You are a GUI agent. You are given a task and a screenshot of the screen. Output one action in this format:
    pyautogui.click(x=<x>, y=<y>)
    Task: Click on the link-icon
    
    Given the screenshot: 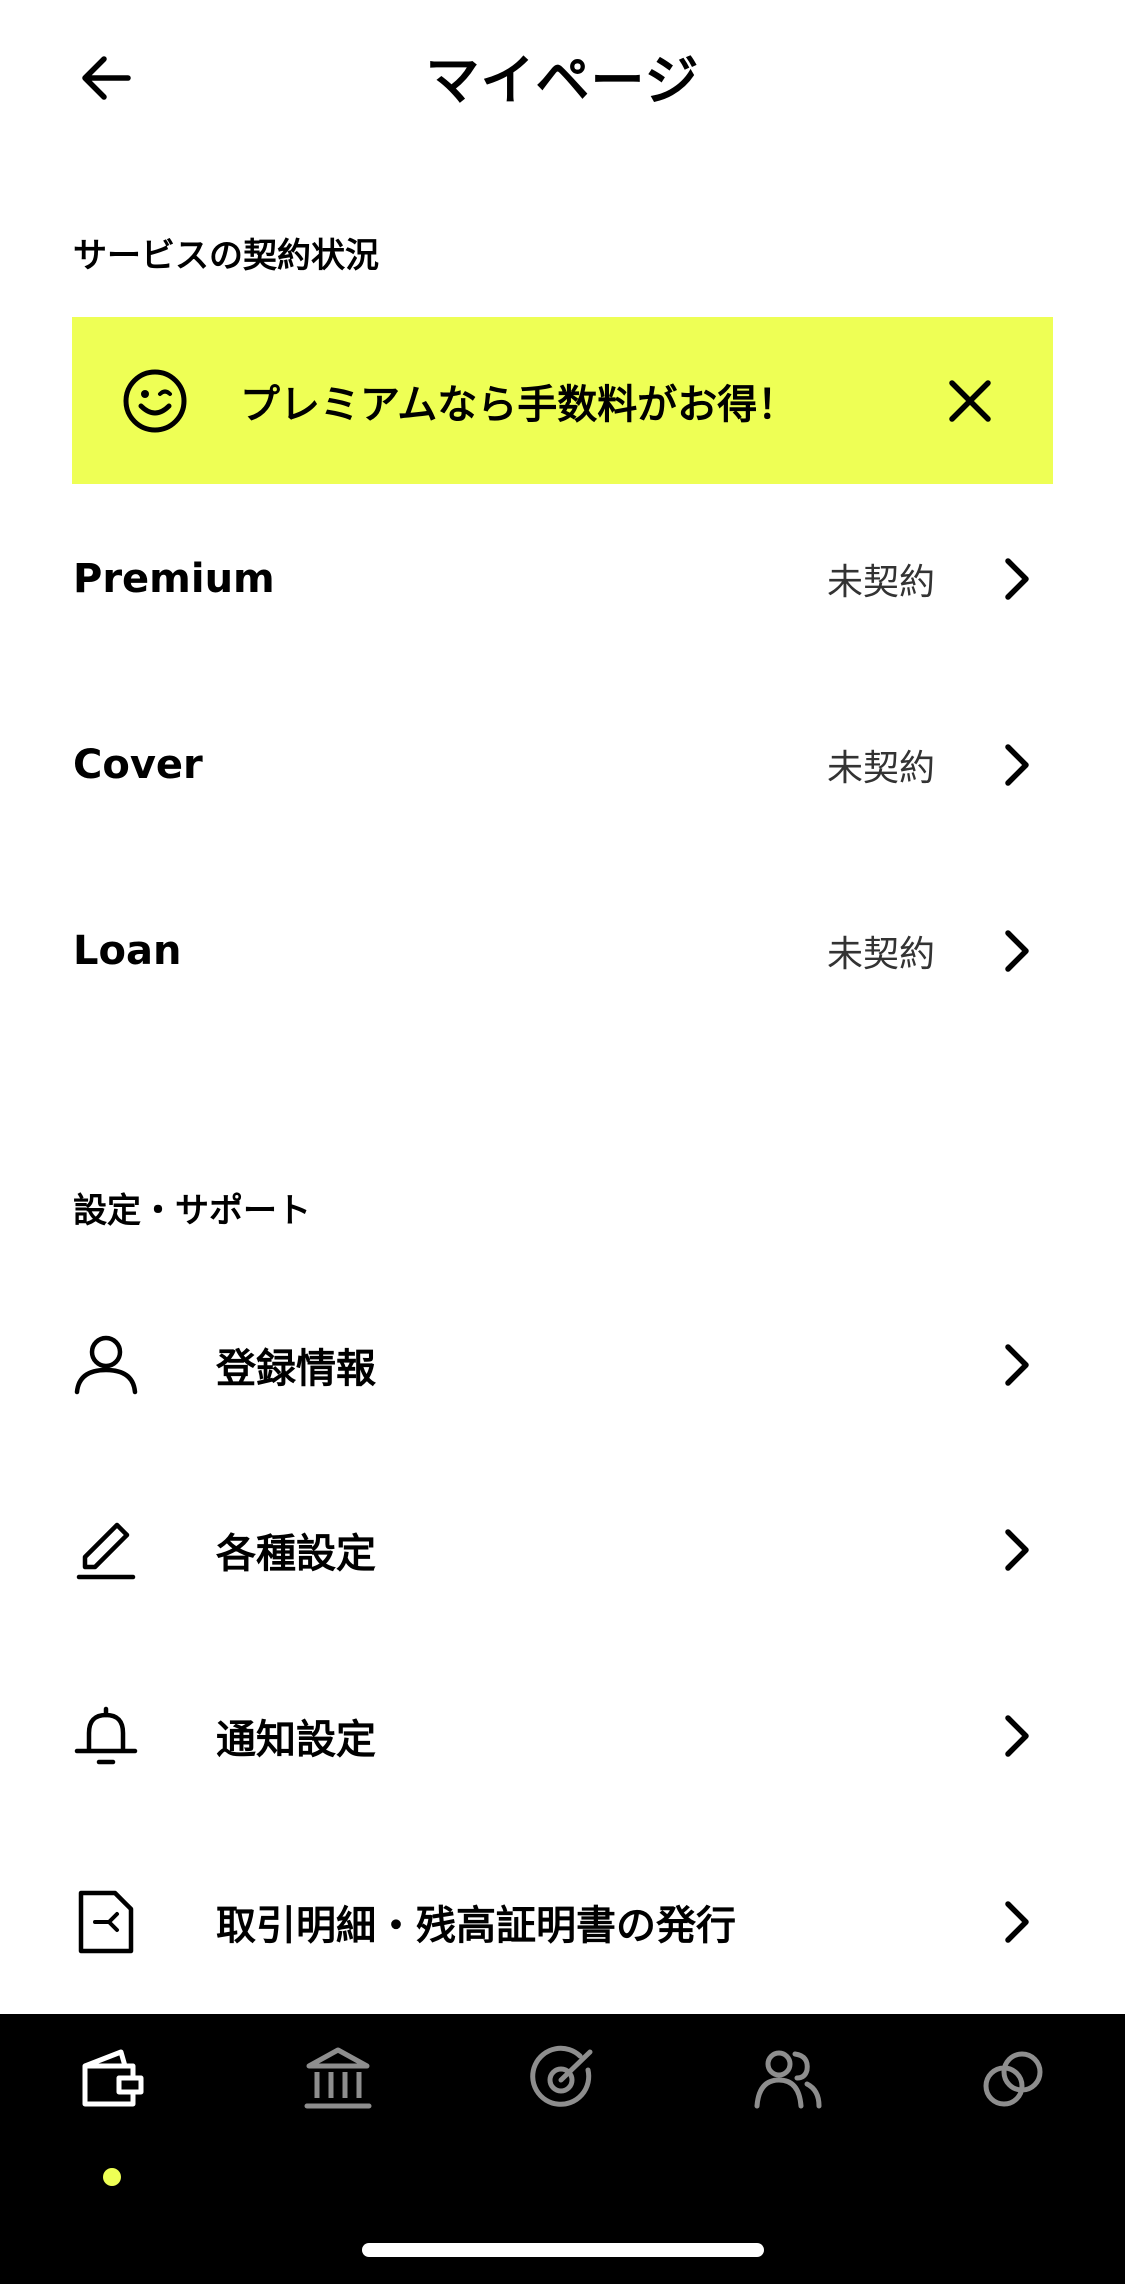 What is the action you would take?
    pyautogui.click(x=1013, y=2079)
    